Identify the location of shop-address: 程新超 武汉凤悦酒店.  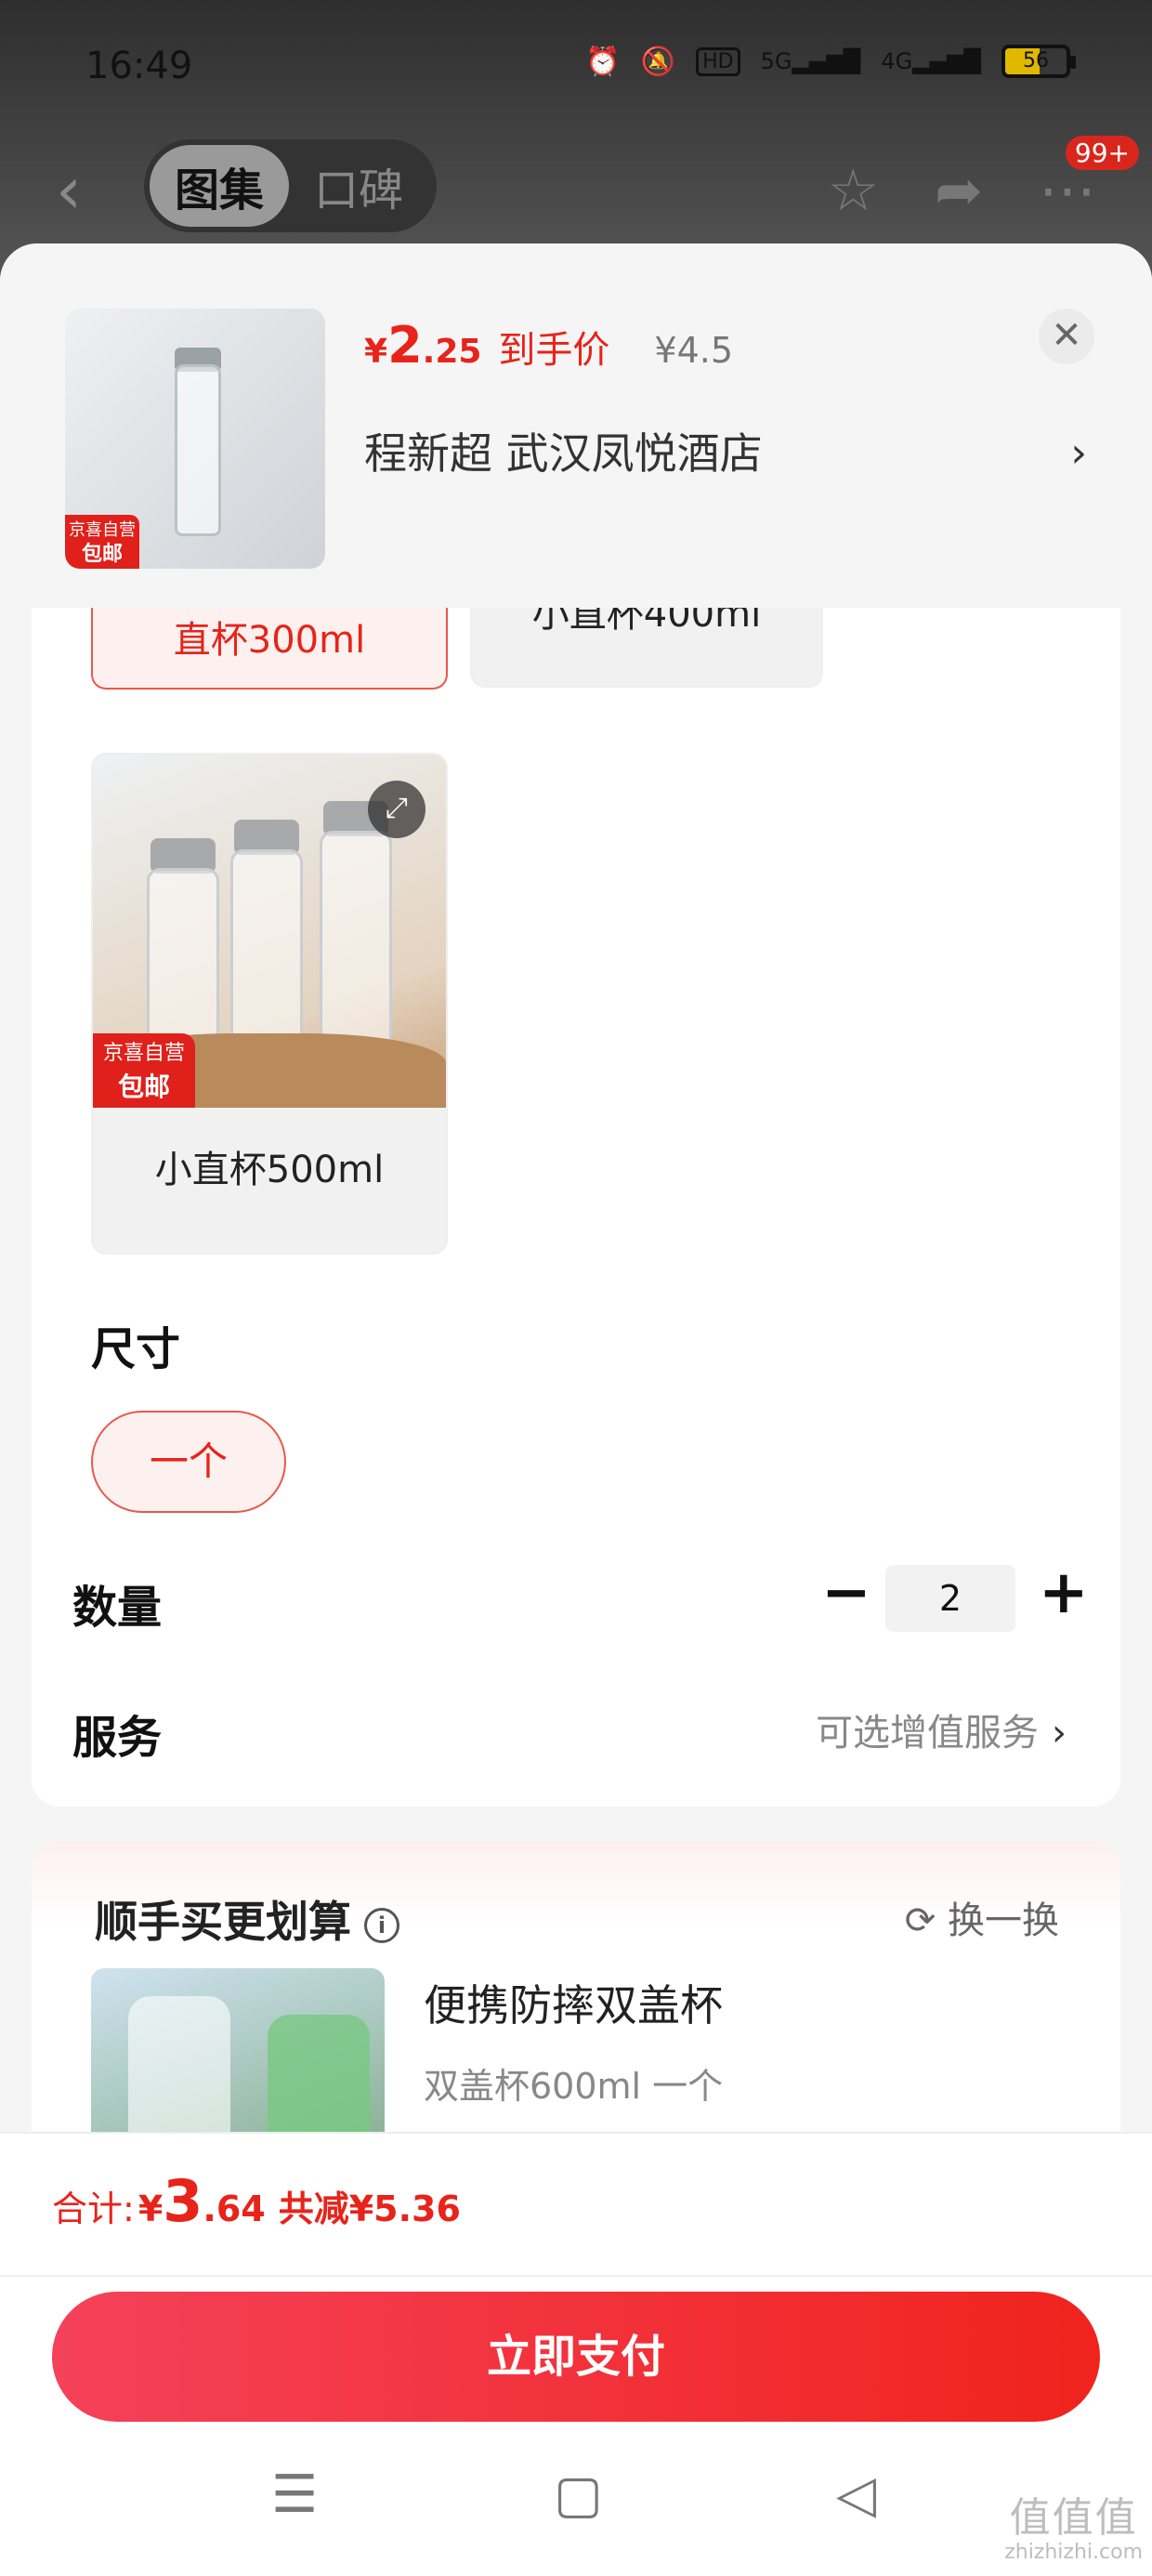
(563, 450).